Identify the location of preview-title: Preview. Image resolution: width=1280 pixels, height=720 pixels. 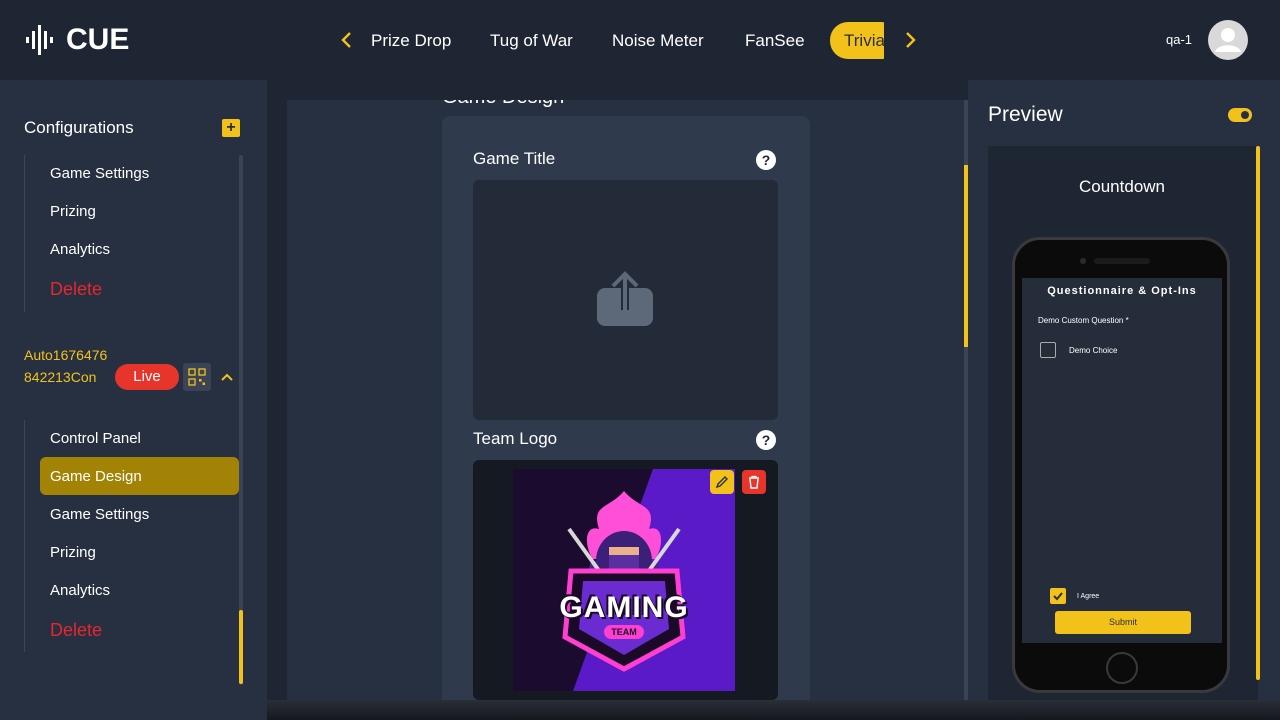
(1025, 114).